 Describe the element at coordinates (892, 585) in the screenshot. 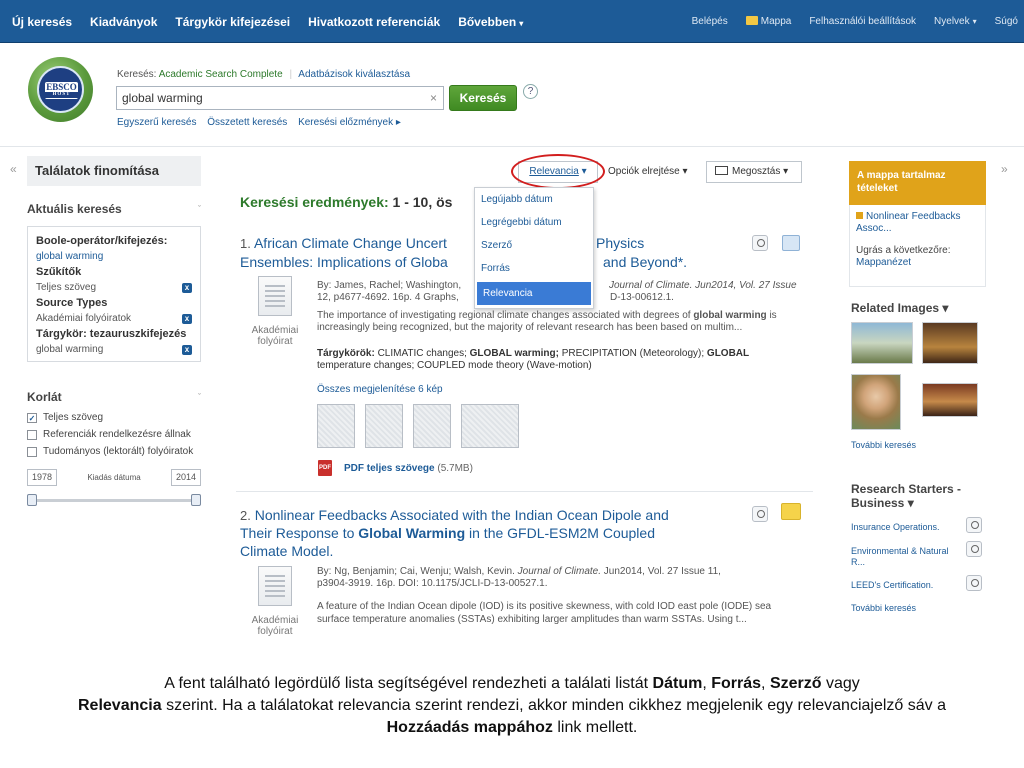

I see `research-starter-link: LEED's Certification.` at that location.